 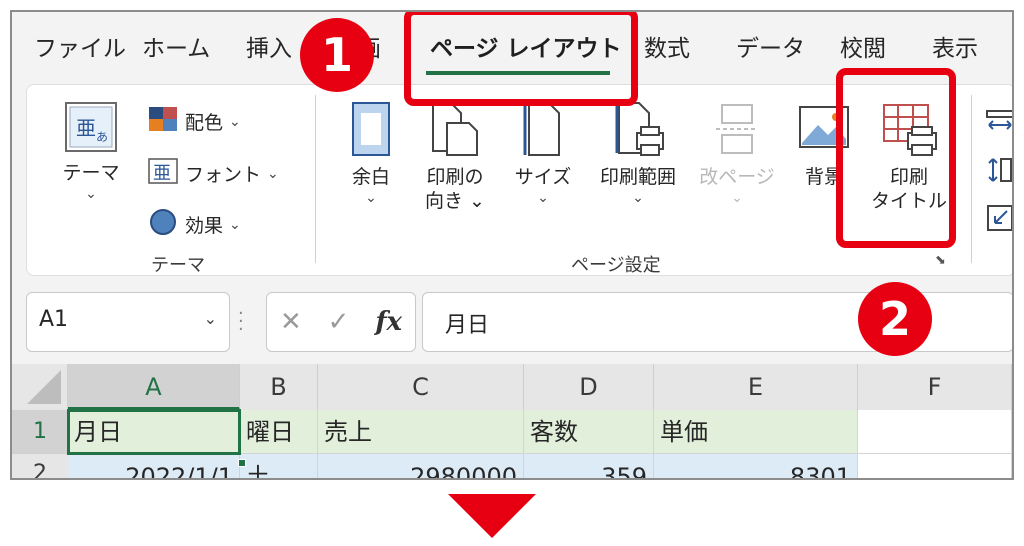 I want to click on tab-home: ホーム, so click(x=176, y=49).